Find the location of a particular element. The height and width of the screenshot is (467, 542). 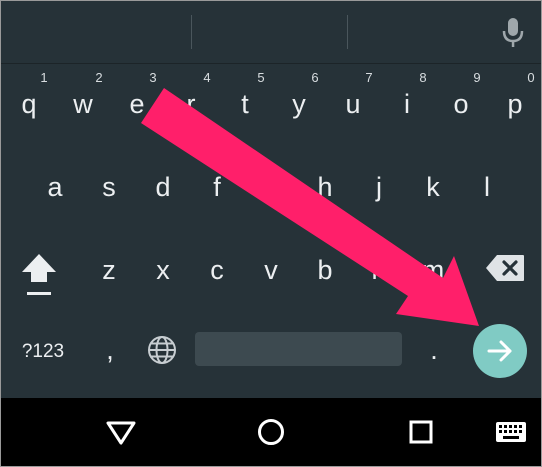

navigation-bar is located at coordinates (271, 432).